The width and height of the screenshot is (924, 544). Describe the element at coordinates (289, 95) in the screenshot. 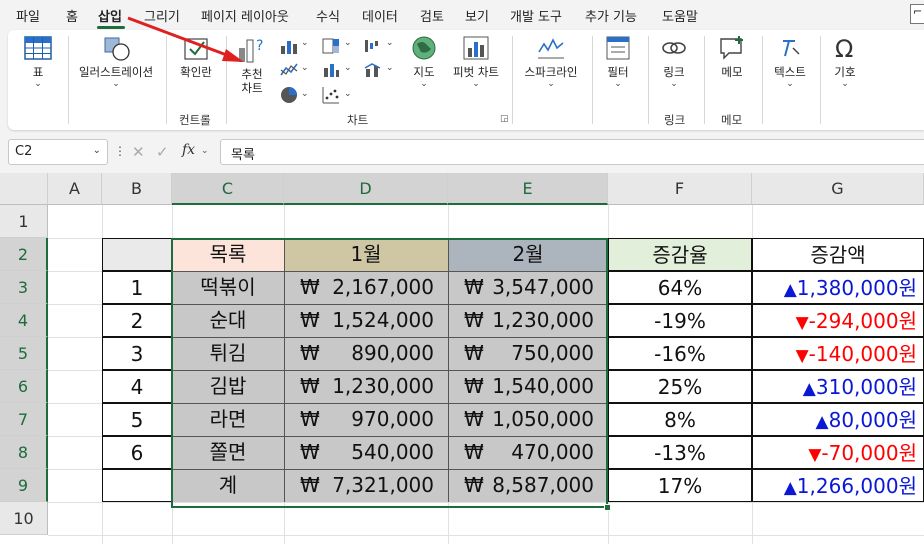

I see `pie-chart-icon` at that location.